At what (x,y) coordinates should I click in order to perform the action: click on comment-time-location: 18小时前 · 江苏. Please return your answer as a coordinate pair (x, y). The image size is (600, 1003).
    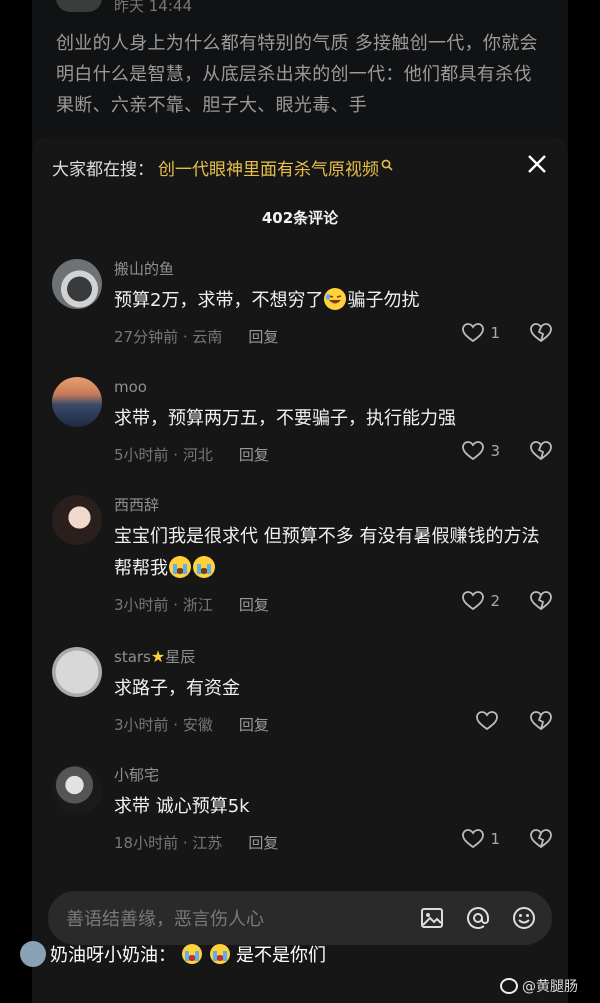
    Looking at the image, I should click on (168, 842).